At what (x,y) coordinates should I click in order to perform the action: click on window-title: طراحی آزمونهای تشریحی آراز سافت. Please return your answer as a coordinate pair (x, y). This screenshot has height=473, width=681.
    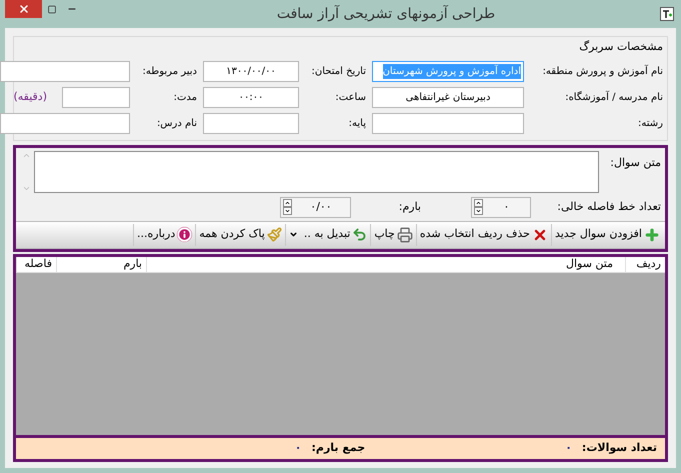
    Looking at the image, I should click on (386, 14).